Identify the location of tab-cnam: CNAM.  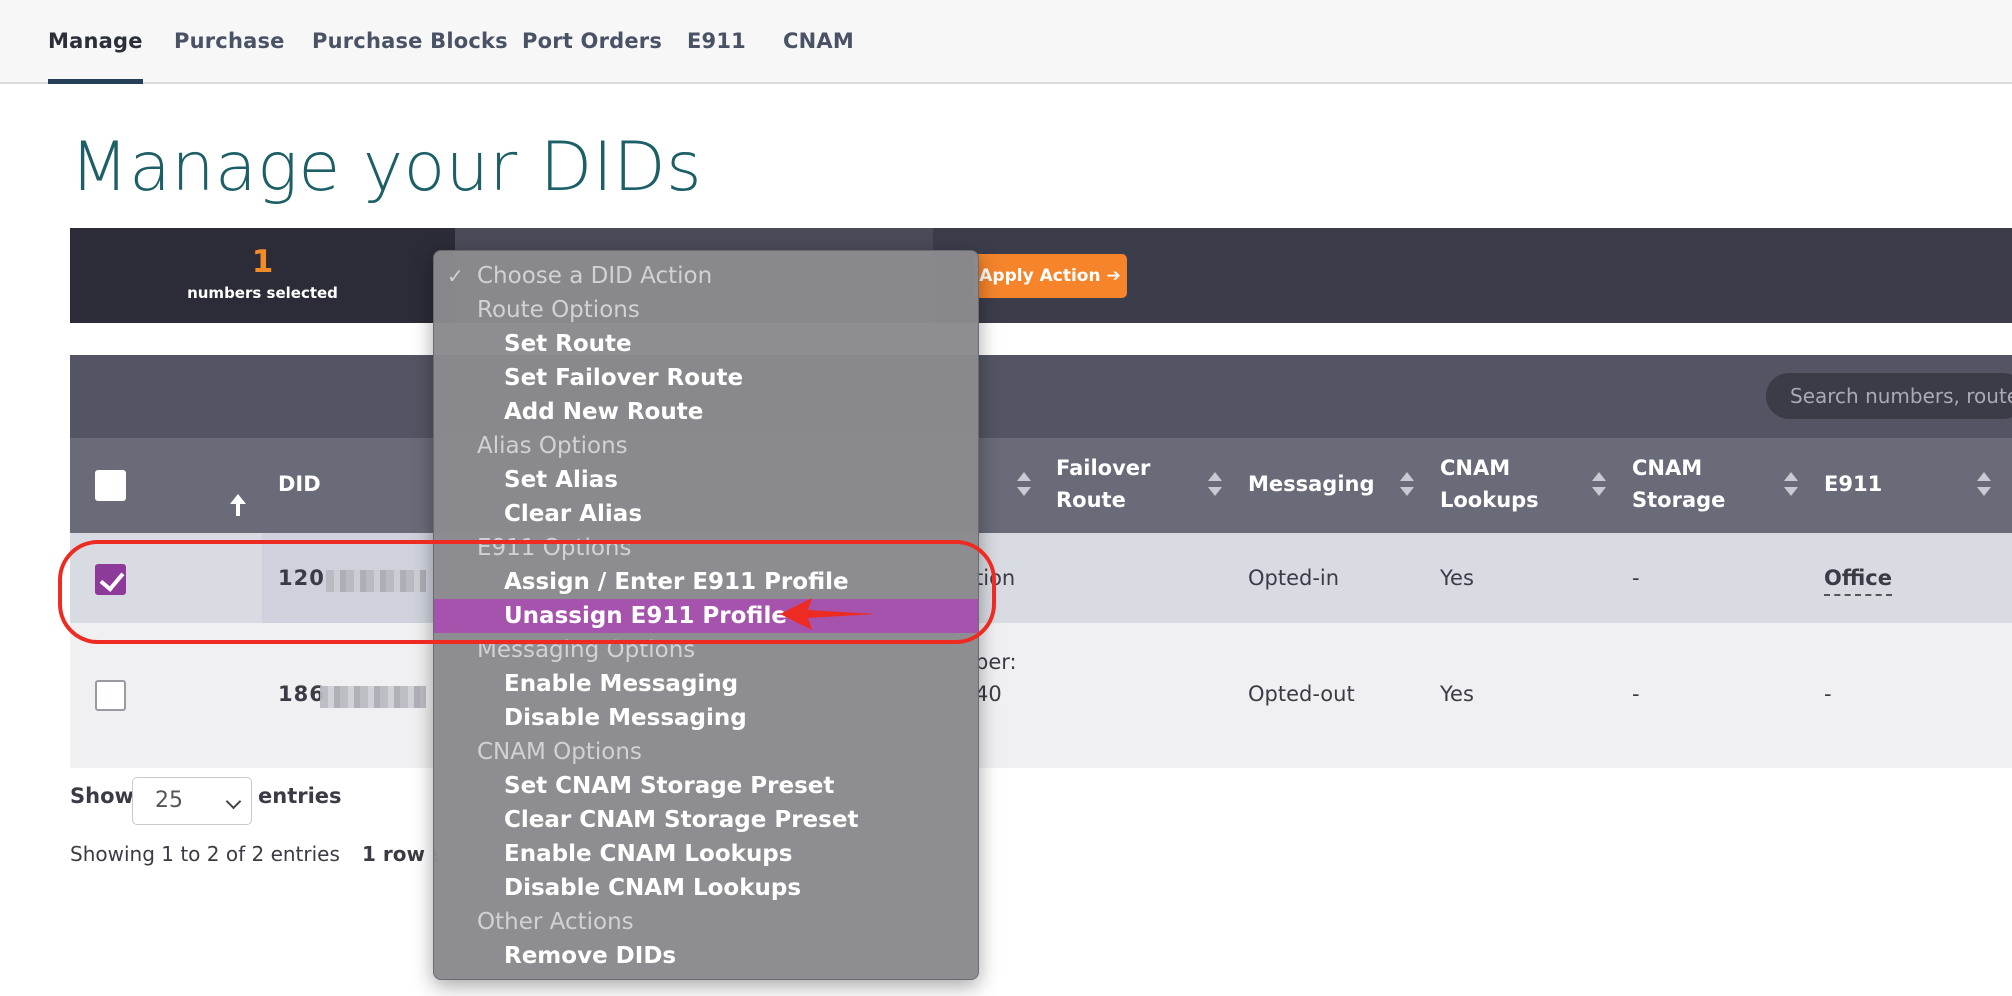
(818, 41).